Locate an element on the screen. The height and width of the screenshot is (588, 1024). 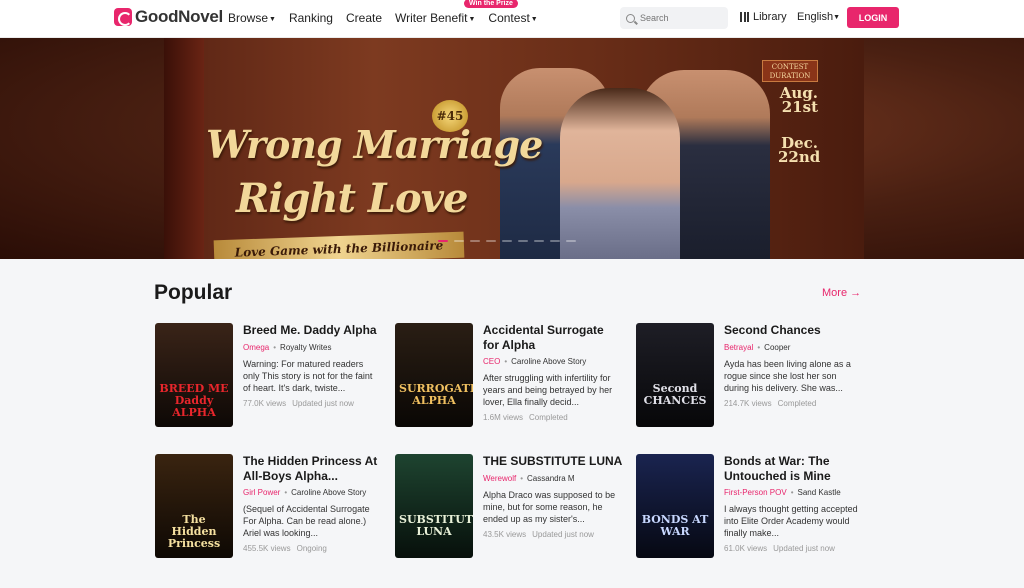
nav-create: Create is located at coordinates (364, 18).